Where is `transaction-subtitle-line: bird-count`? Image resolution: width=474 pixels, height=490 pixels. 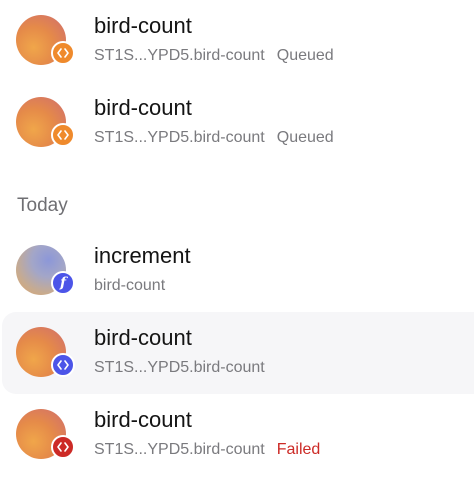
transaction-subtitle-line: bird-count is located at coordinates (129, 286).